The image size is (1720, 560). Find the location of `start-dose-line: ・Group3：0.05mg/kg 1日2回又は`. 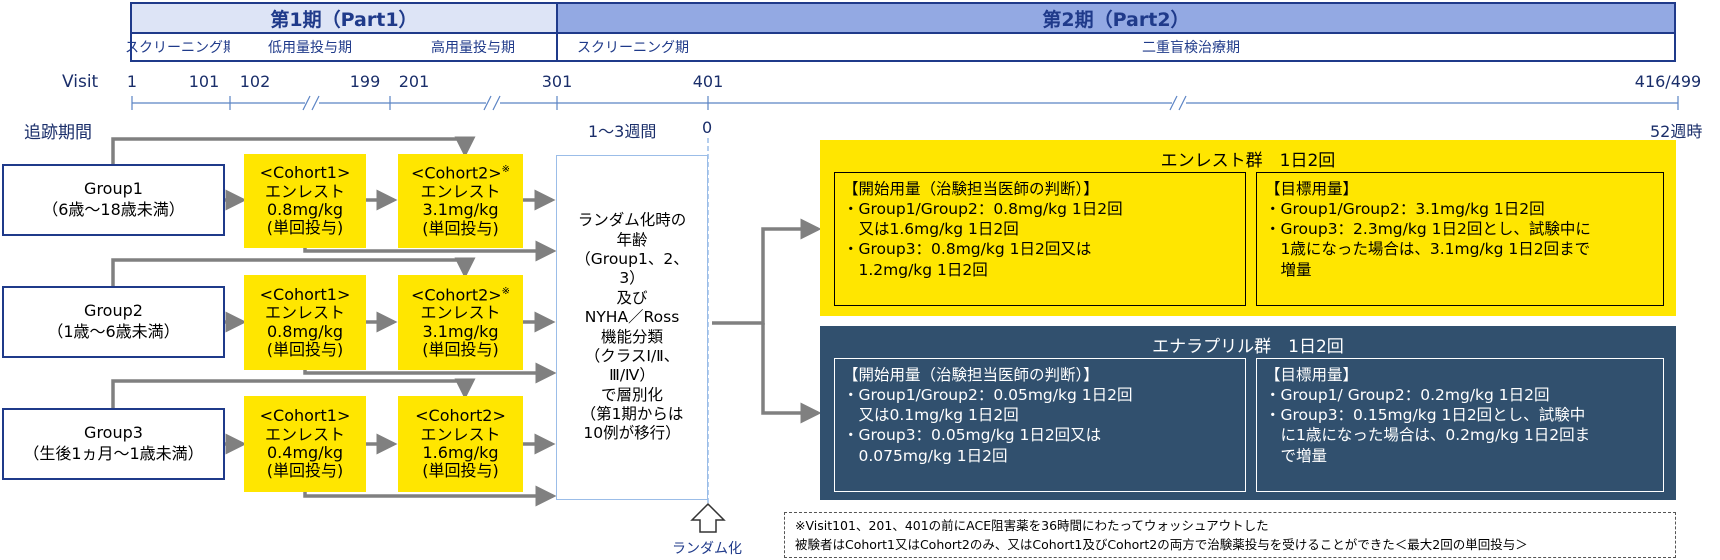

start-dose-line: ・Group3：0.05mg/kg 1日2回又は is located at coordinates (972, 435).